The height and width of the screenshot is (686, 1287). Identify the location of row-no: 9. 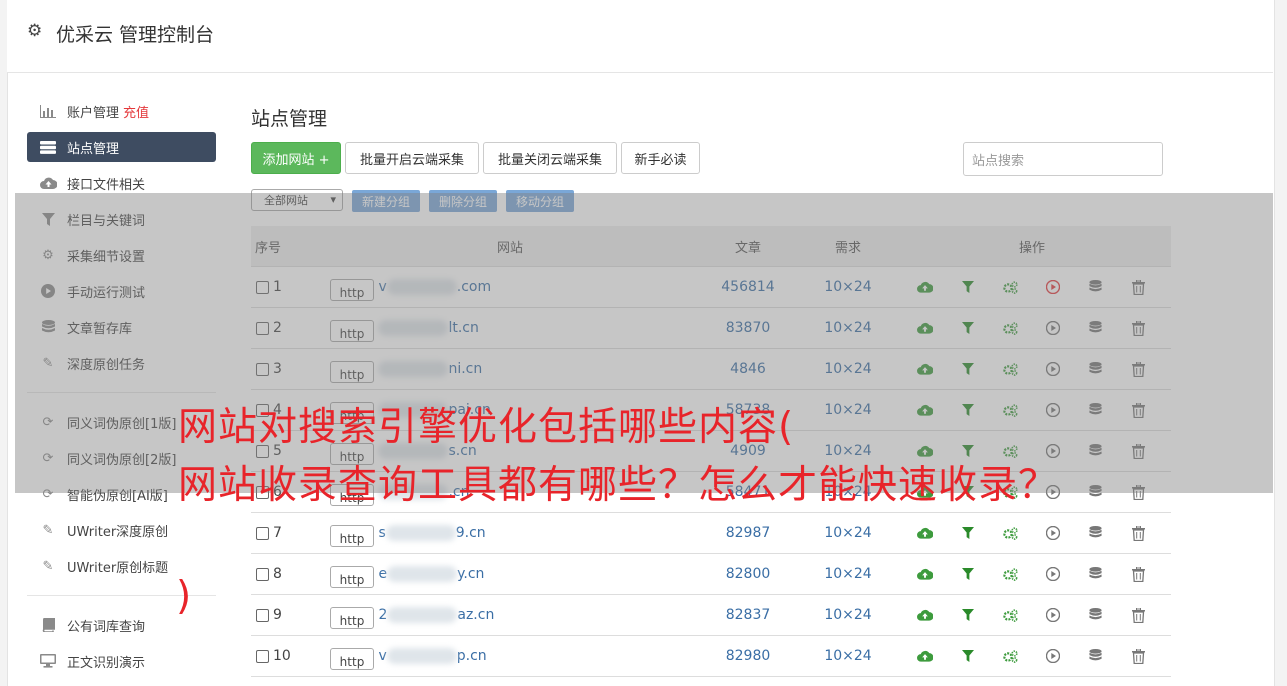
(277, 615).